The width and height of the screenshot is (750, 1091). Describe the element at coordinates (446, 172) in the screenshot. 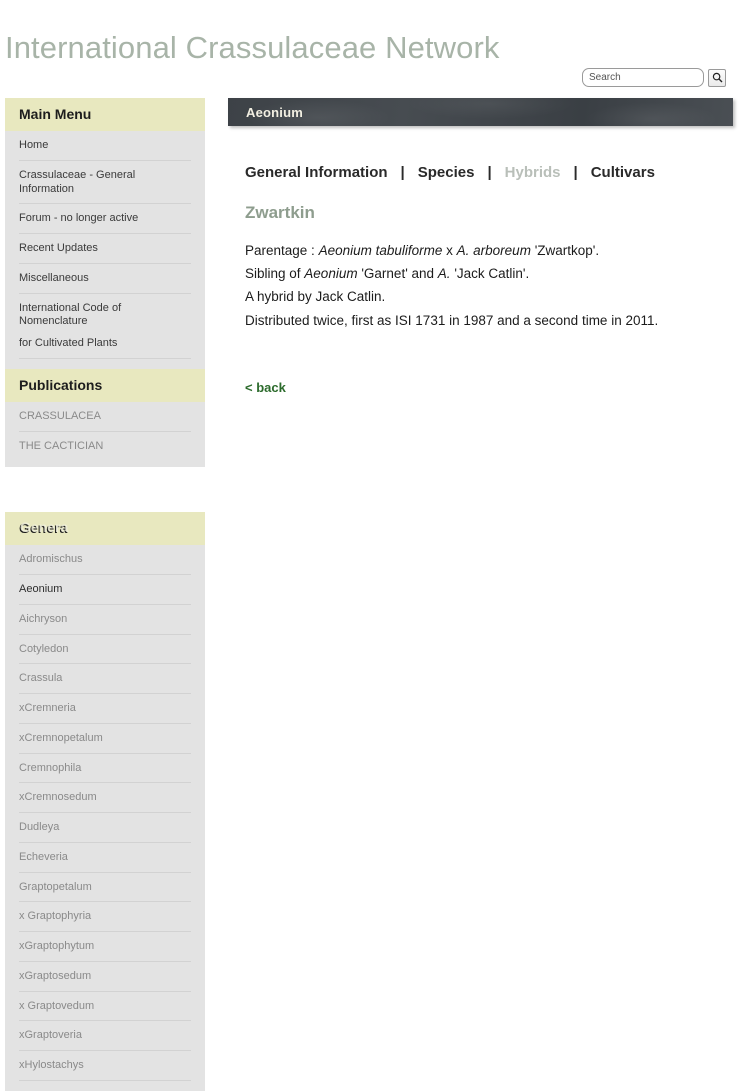

I see `tab-species: Species` at that location.